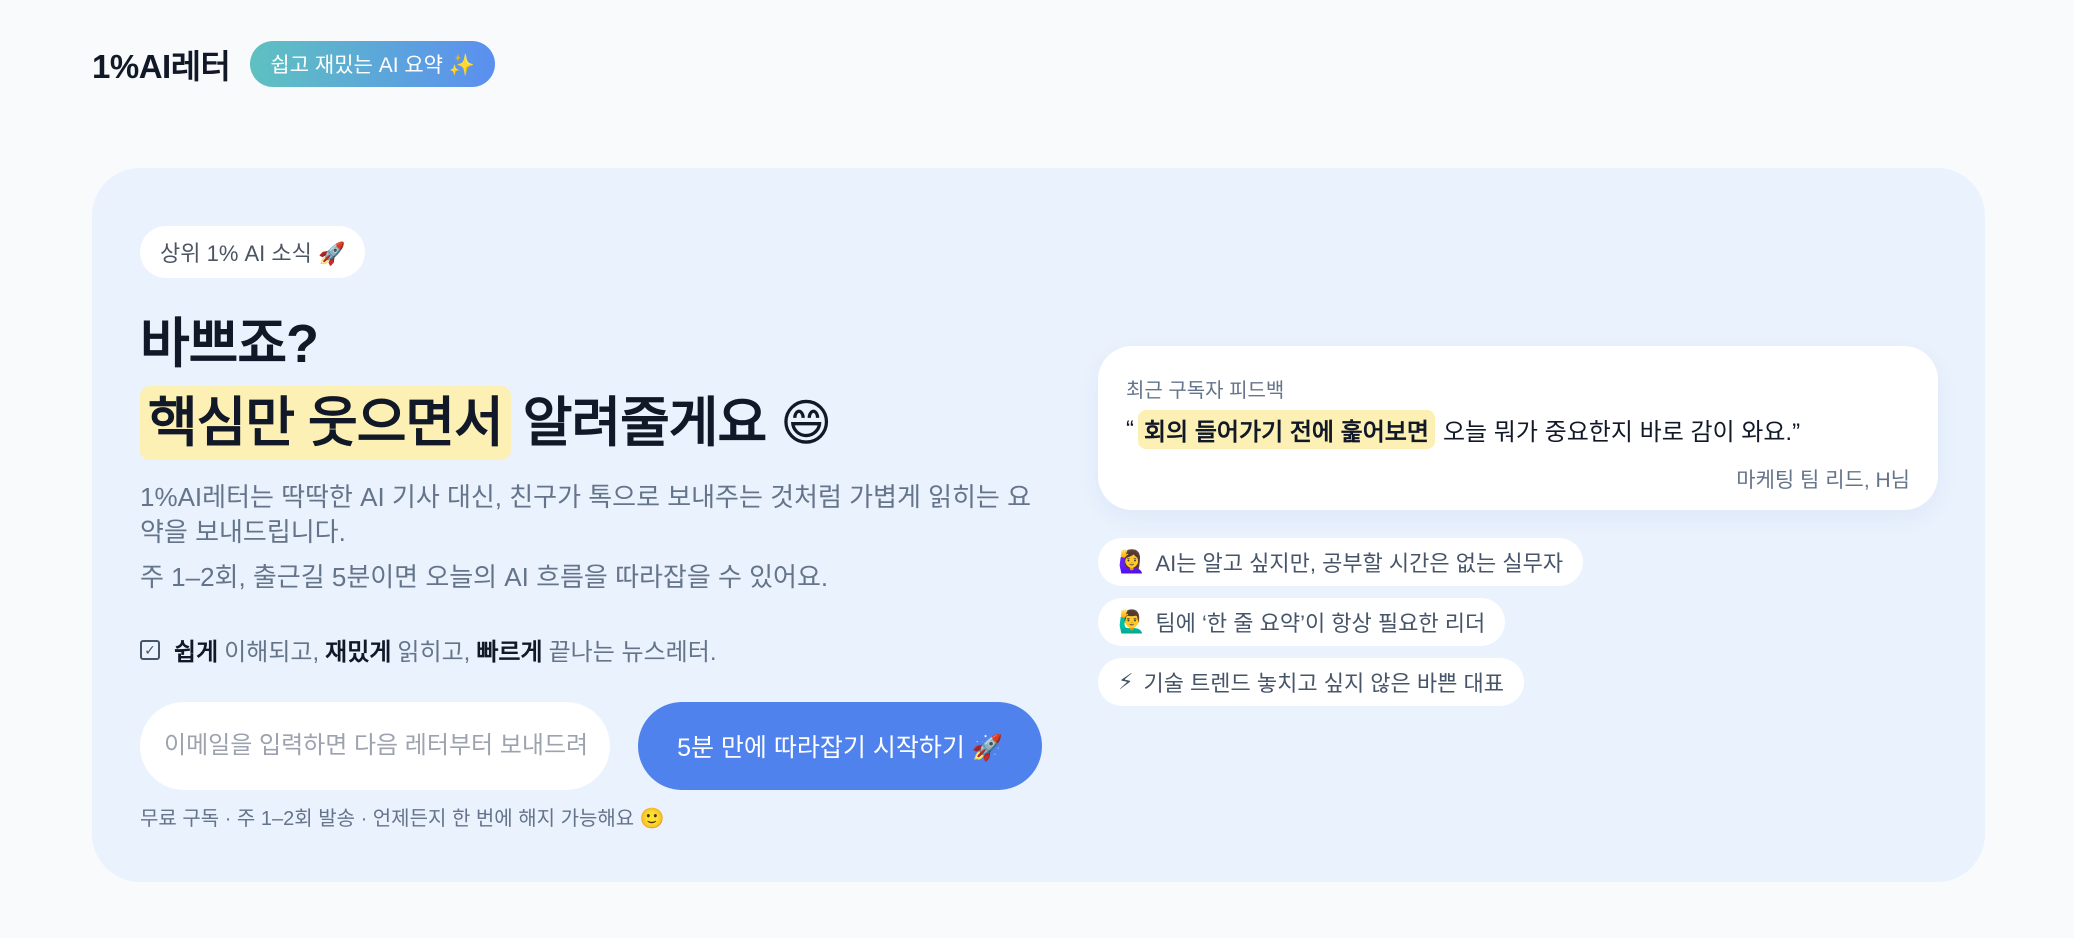 The image size is (2074, 938). What do you see at coordinates (375, 746) in the screenshot?
I see `email-input` at bounding box center [375, 746].